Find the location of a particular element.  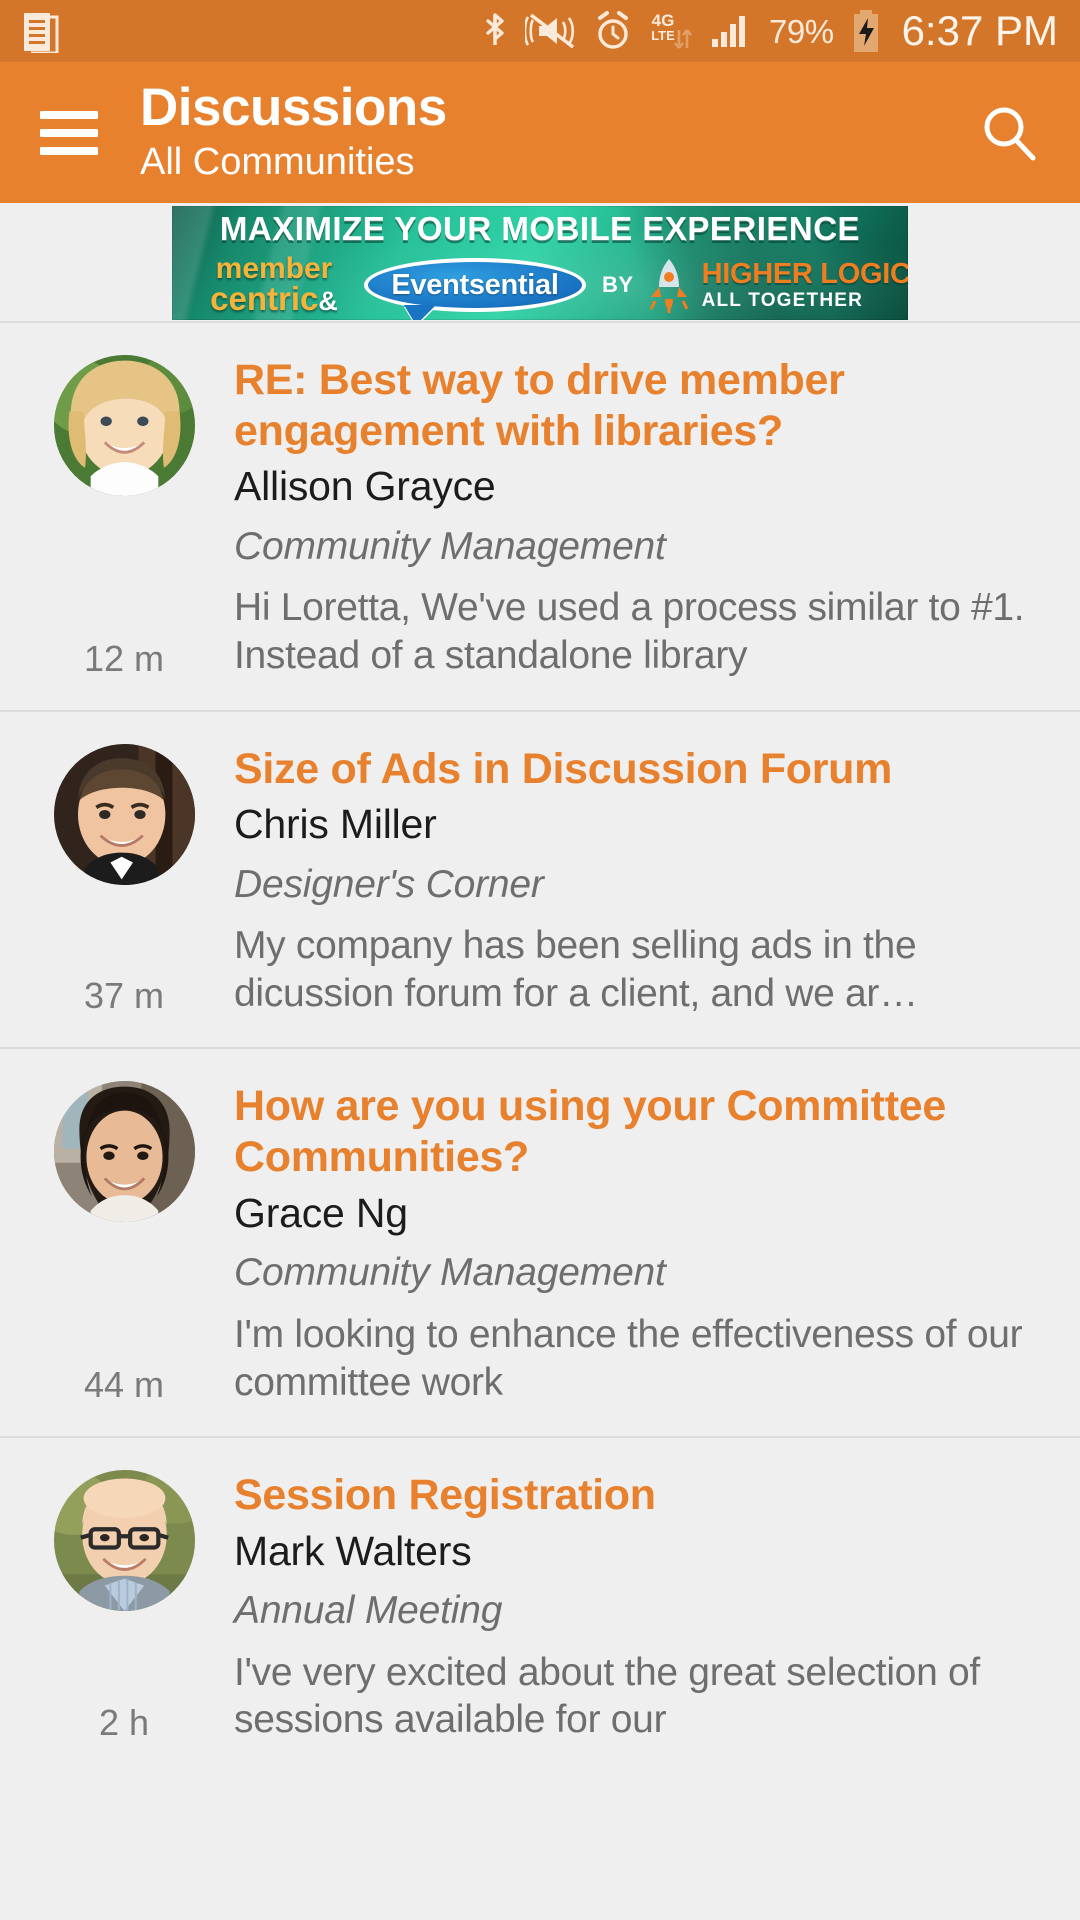

clock-label: 6:37 PM is located at coordinates (979, 30).